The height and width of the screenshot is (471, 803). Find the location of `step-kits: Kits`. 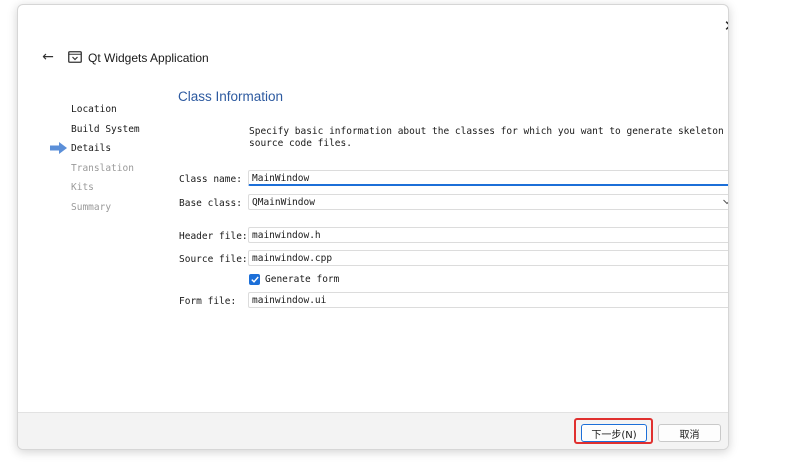

step-kits: Kits is located at coordinates (108, 191).